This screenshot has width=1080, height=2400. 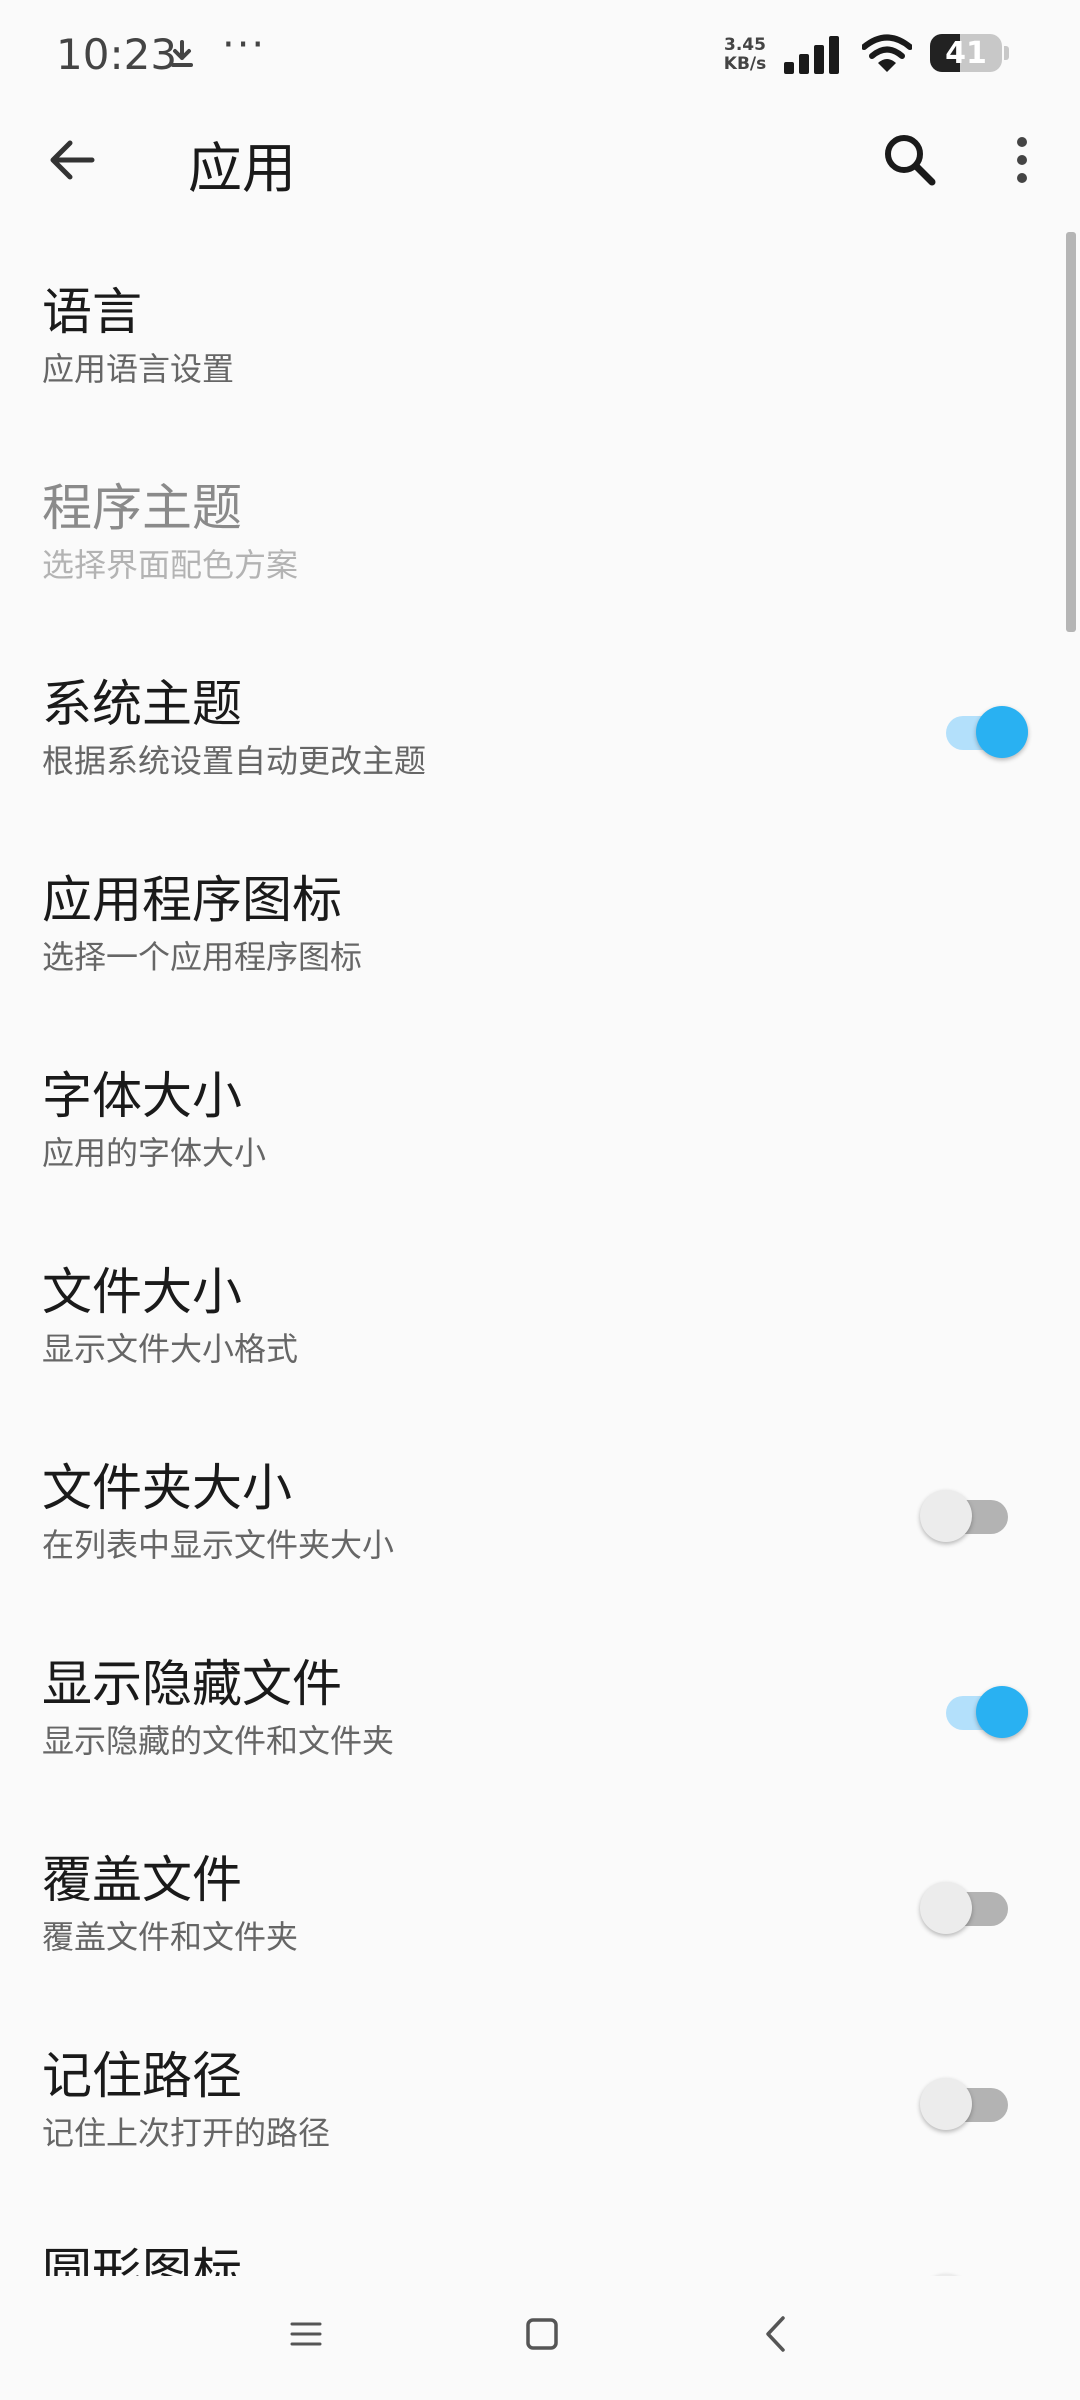 What do you see at coordinates (540, 160) in the screenshot?
I see `app-bar: 应用` at bounding box center [540, 160].